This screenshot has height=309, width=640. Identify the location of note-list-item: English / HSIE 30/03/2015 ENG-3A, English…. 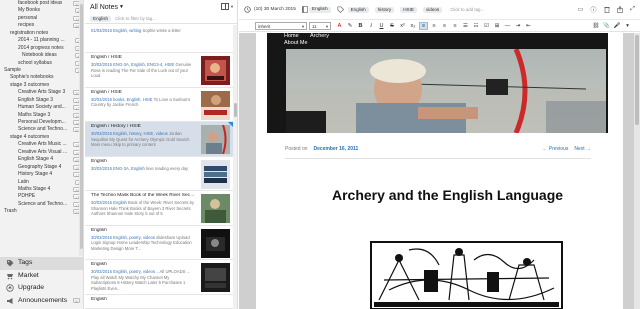
(159, 70).